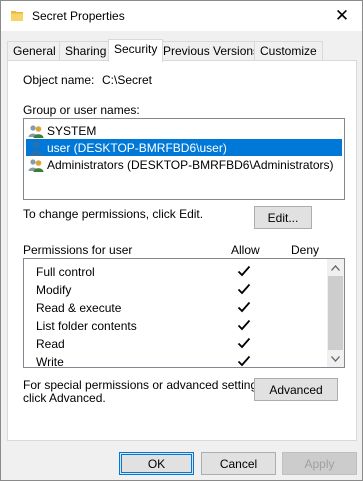 This screenshot has width=363, height=481. Describe the element at coordinates (238, 463) in the screenshot. I see `cancel-button: Cancel` at that location.